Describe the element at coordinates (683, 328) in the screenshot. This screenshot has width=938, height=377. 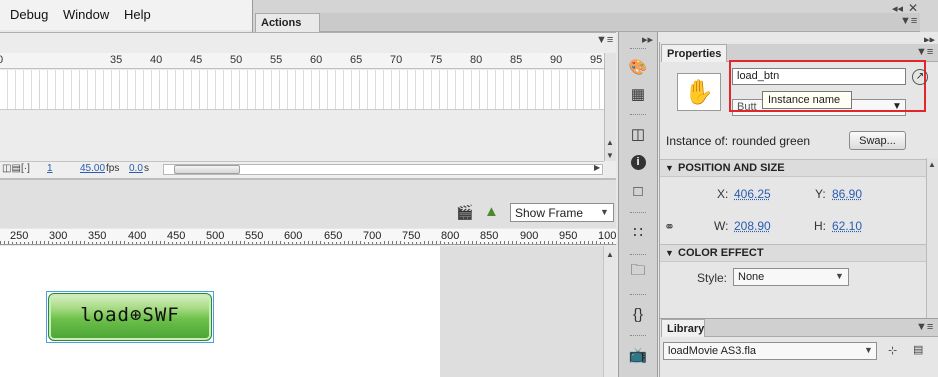
I see `tab-library: Library` at that location.